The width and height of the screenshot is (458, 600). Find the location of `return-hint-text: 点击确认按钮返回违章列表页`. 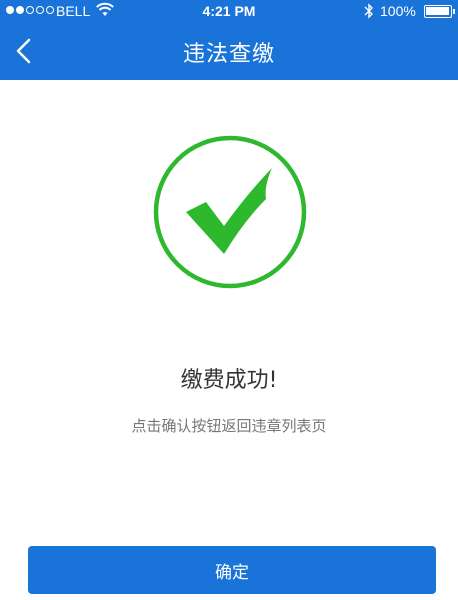

return-hint-text: 点击确认按钮返回违章列表页 is located at coordinates (229, 426).